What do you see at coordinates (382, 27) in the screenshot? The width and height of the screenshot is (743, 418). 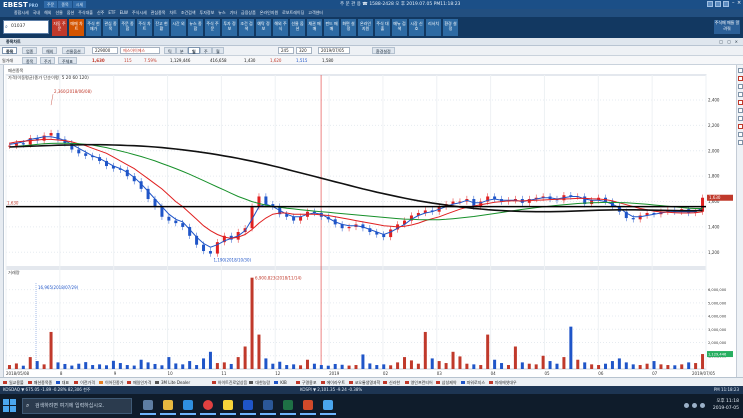 I see `quick-button: 주식 대출` at bounding box center [382, 27].